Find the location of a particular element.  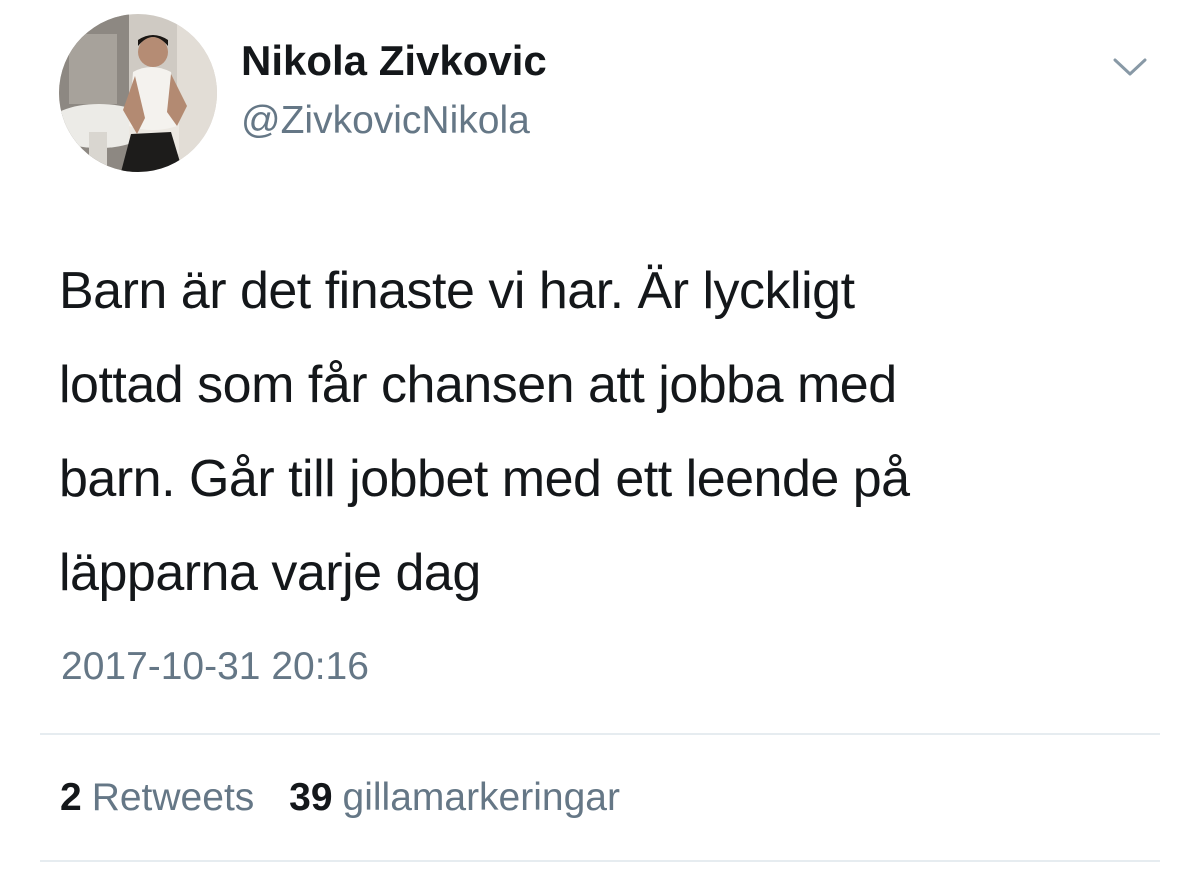

author-handle: @ZivkovicNikola is located at coordinates (385, 120).